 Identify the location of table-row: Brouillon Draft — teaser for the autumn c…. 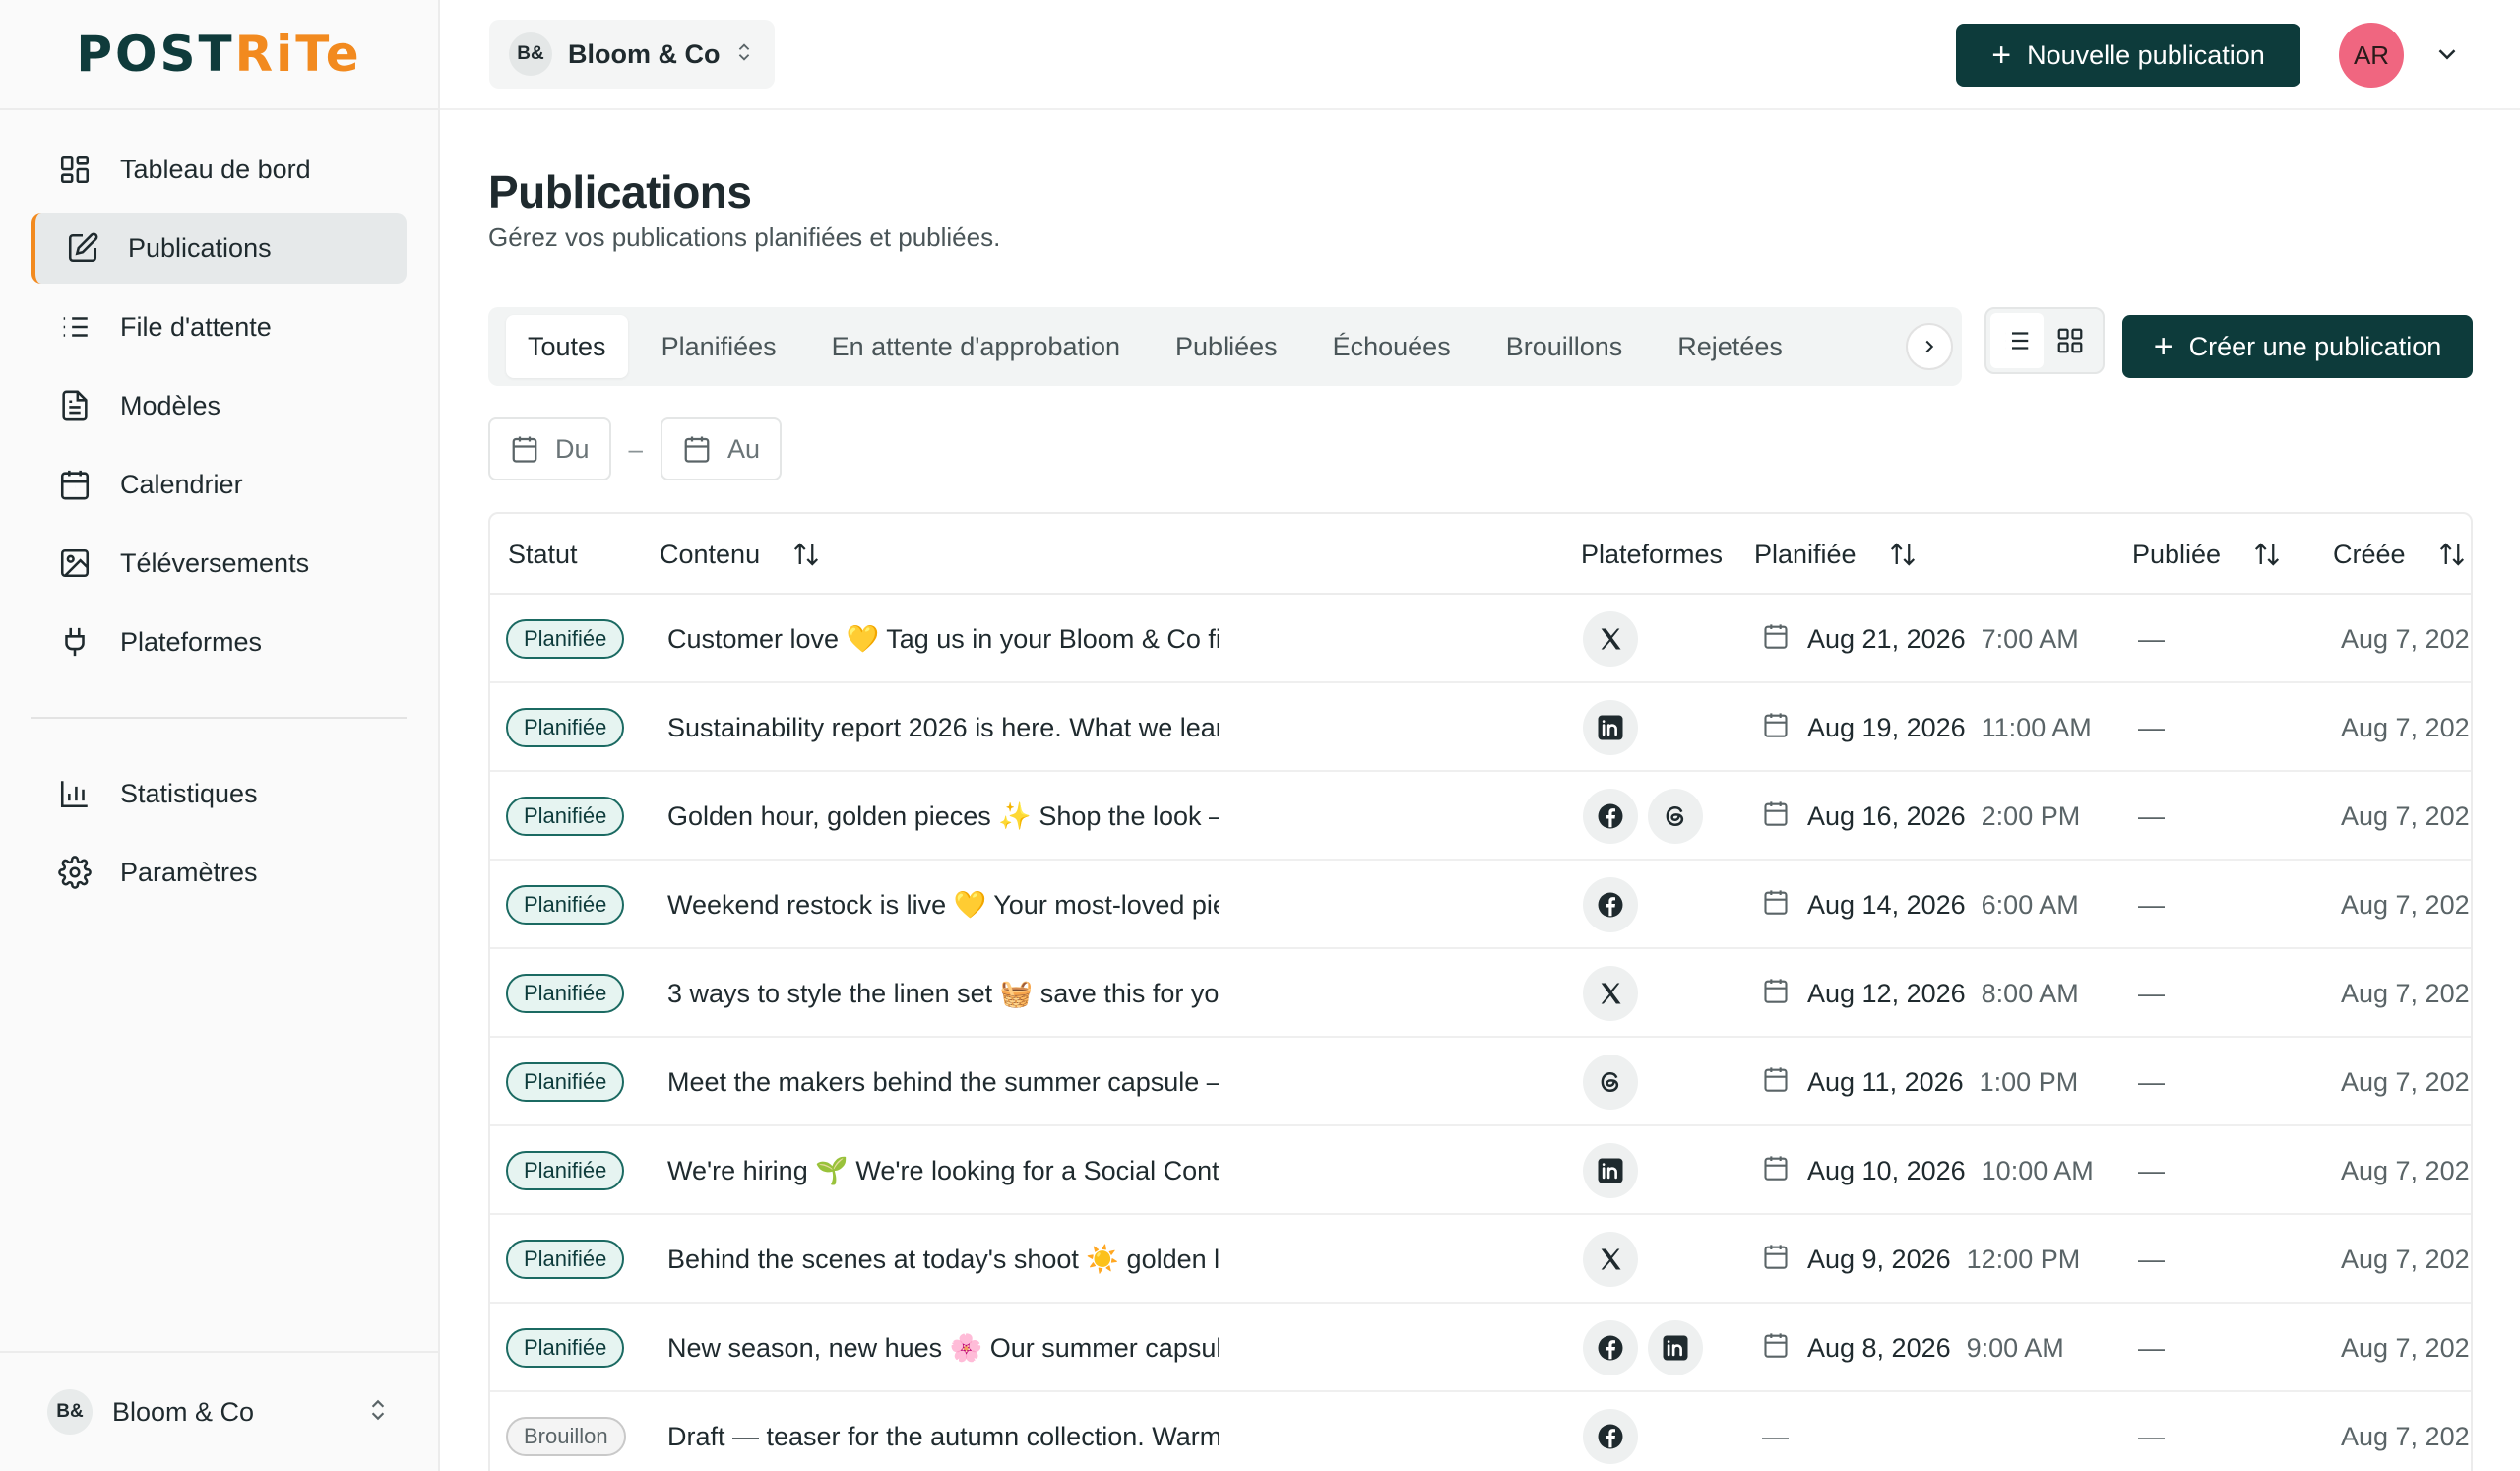
(1480, 1431).